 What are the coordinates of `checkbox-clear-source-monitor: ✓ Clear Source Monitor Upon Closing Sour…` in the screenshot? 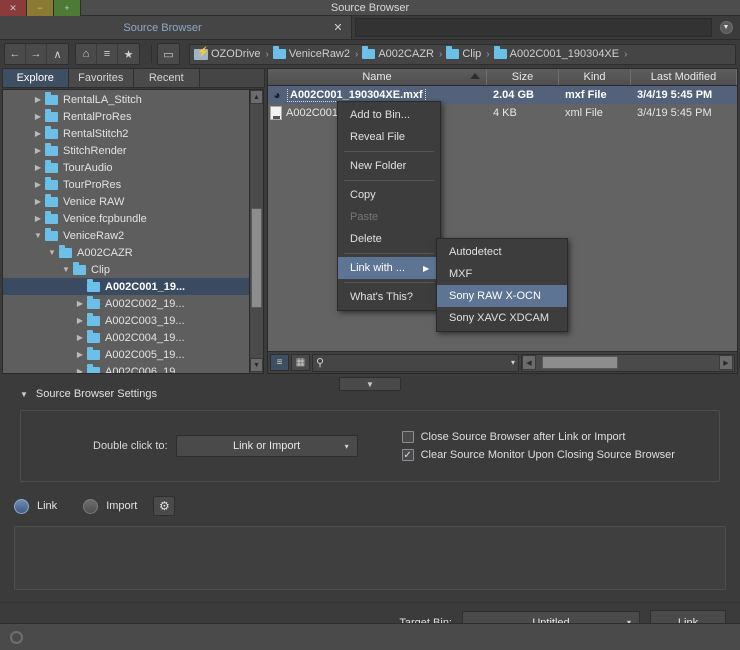 It's located at (538, 455).